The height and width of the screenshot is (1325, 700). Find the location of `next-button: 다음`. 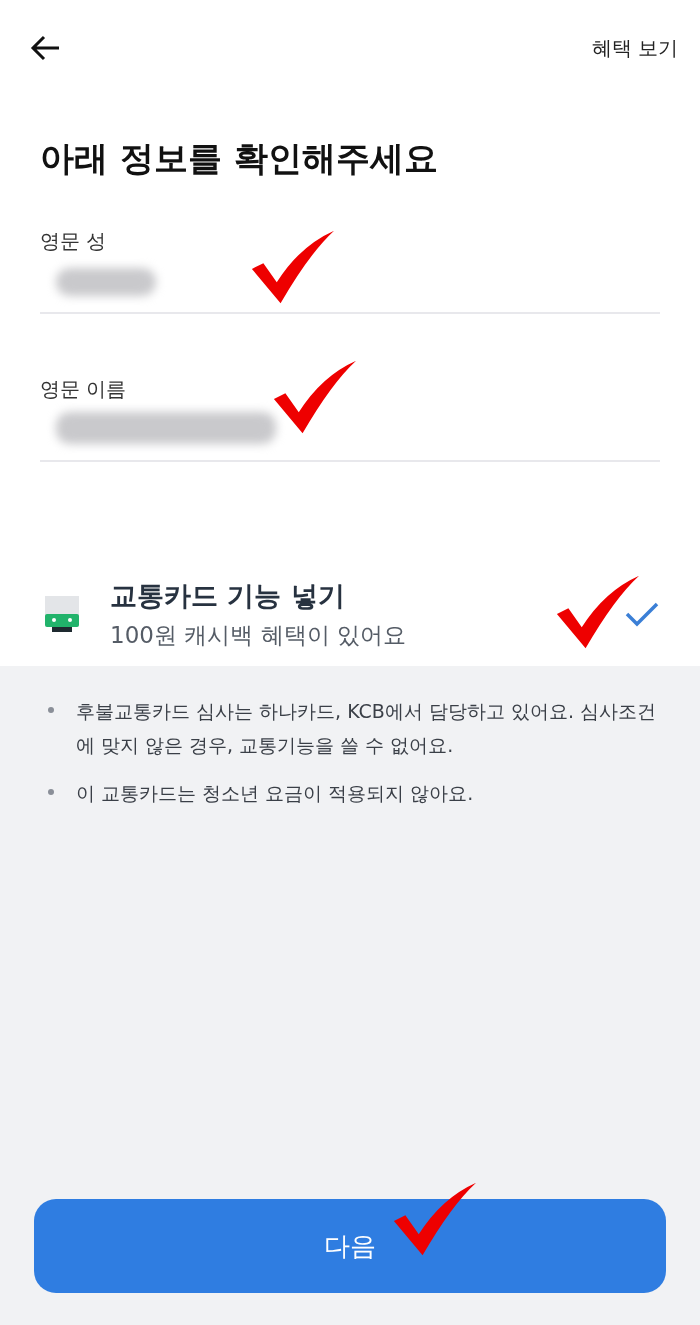

next-button: 다음 is located at coordinates (350, 1246).